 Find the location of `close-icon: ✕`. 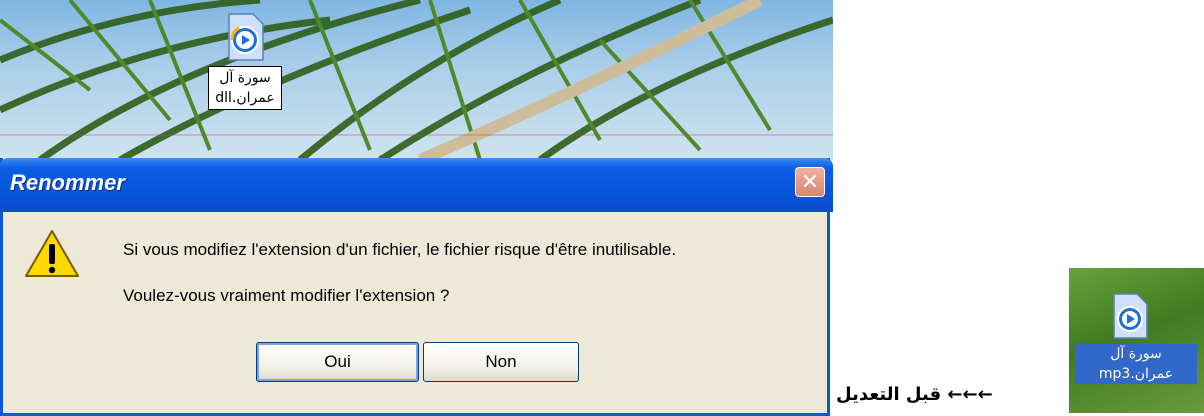

close-icon: ✕ is located at coordinates (810, 182).